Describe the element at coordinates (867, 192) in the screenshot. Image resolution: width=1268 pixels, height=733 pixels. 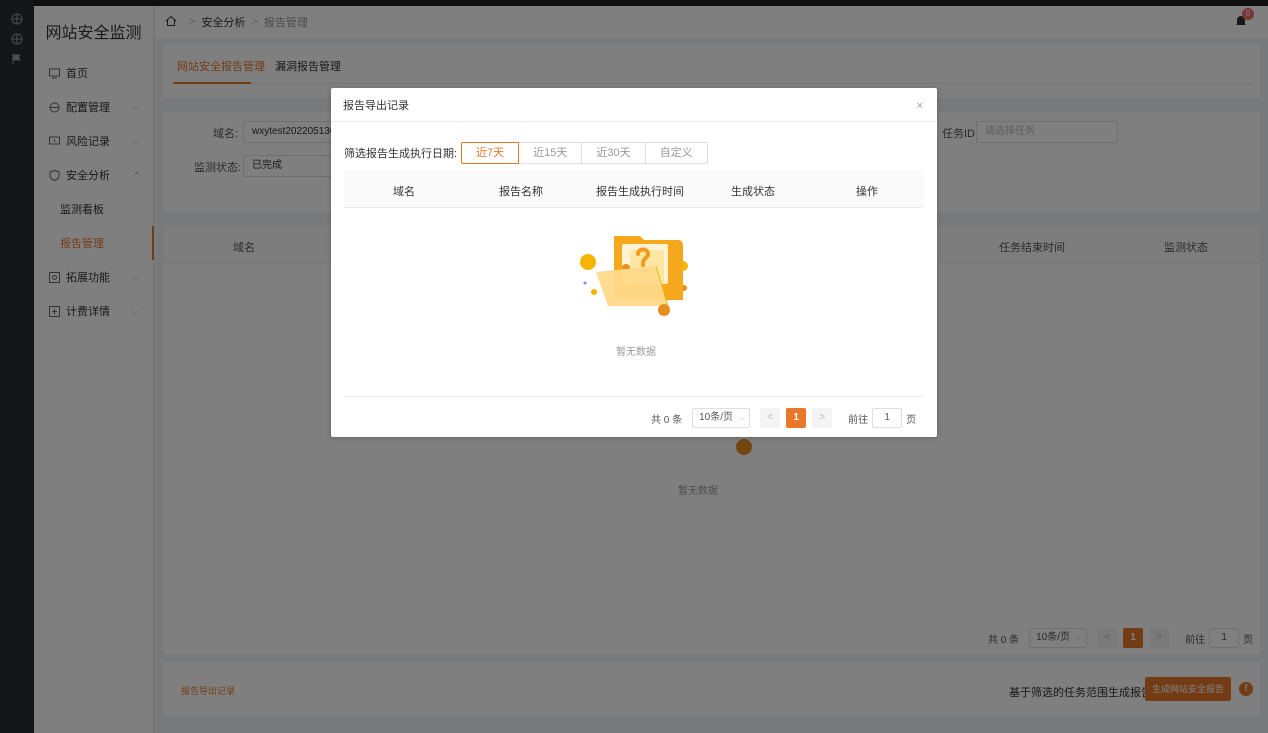
I see `column-header-actions: 操作` at that location.